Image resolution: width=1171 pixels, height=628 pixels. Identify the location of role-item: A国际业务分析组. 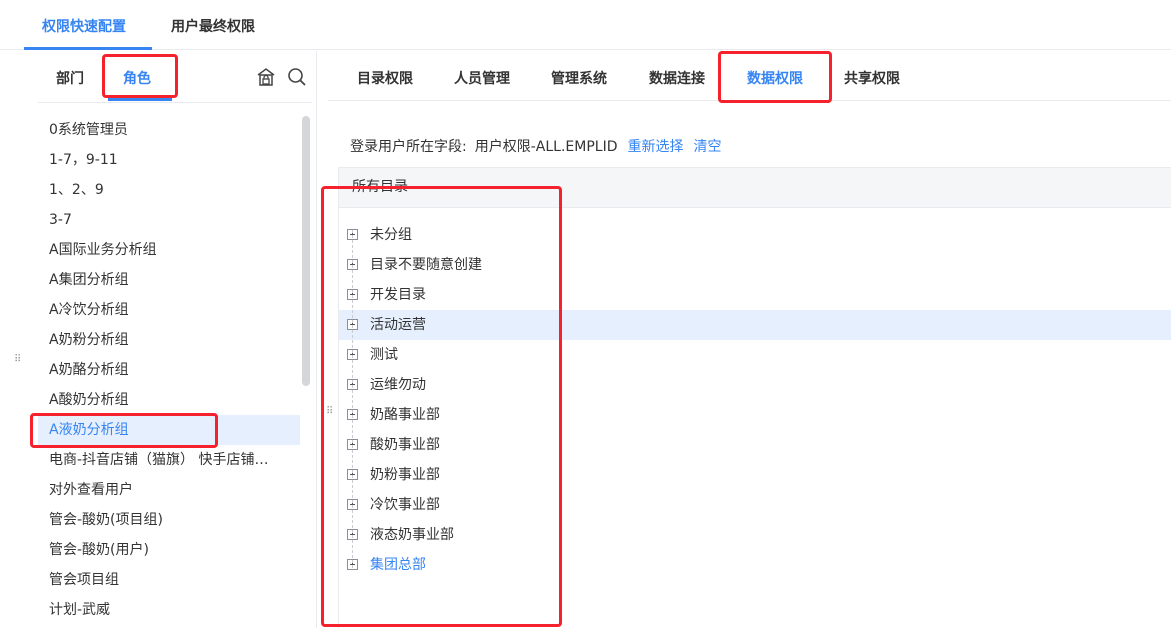
(169, 250).